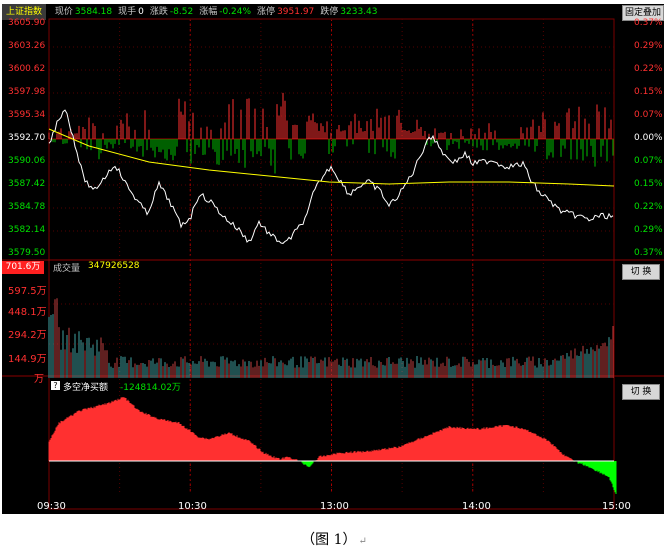 This screenshot has width=668, height=559. I want to click on volume-label: 成交量, so click(67, 269).